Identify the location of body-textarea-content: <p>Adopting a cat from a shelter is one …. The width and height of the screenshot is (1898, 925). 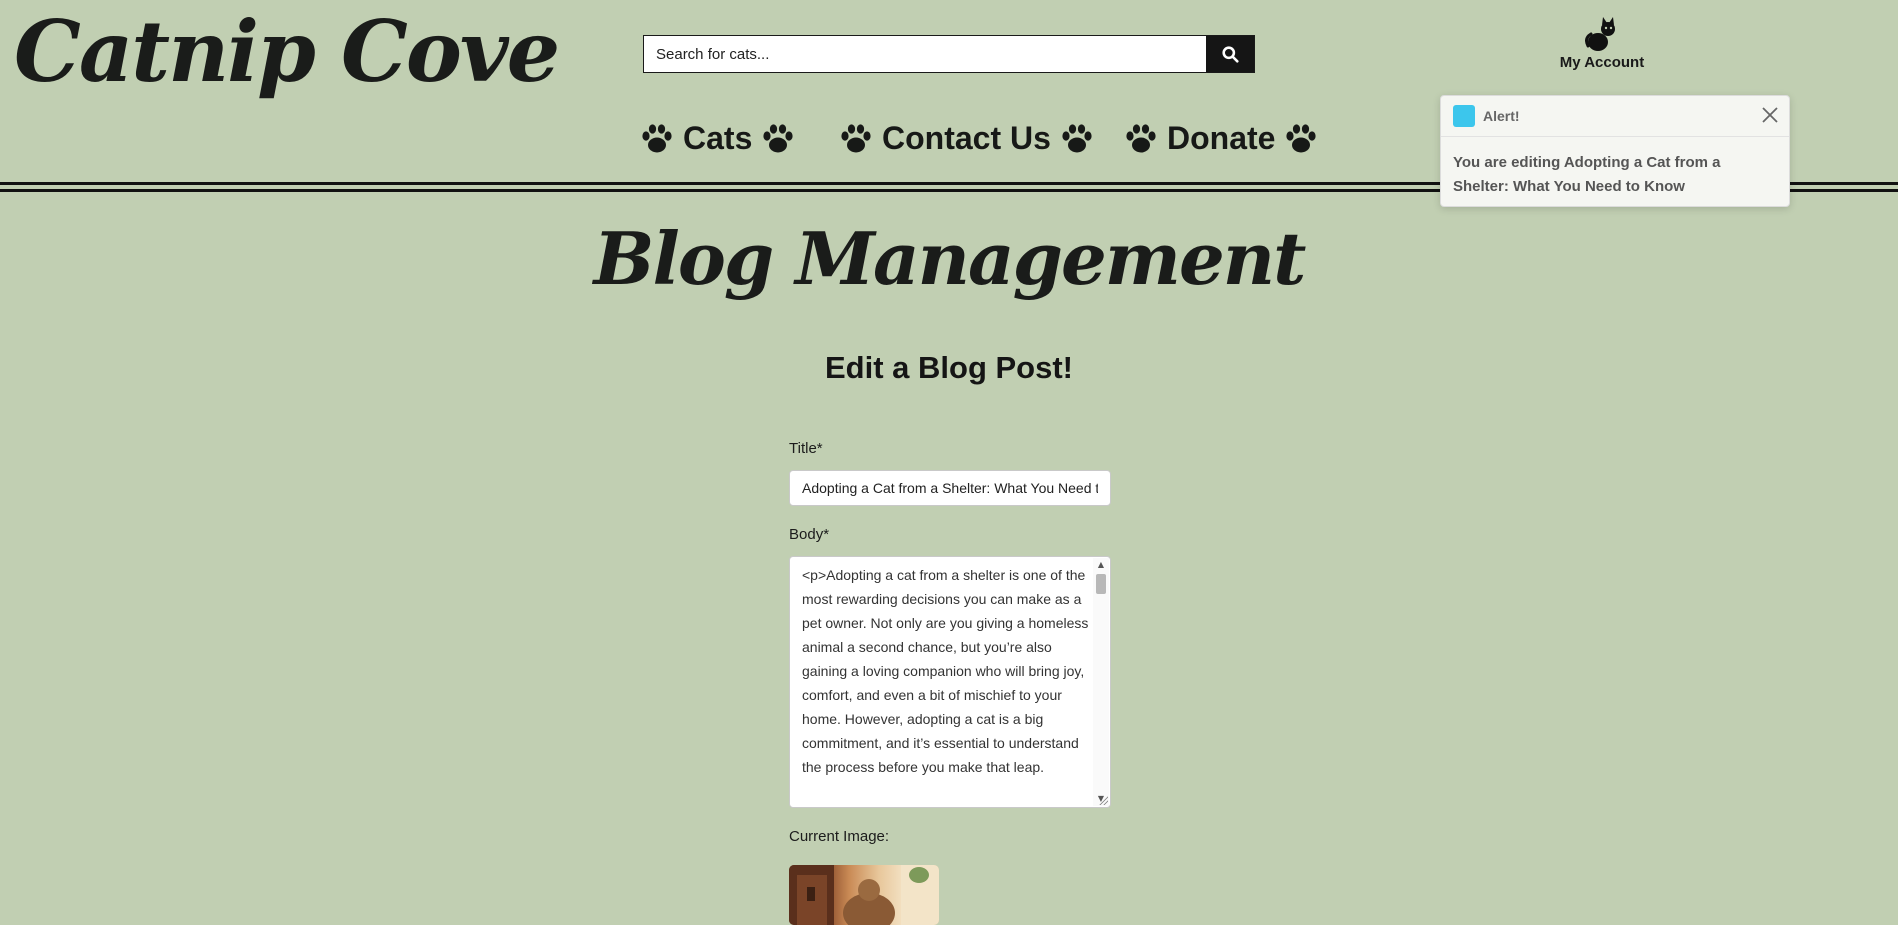
(945, 671).